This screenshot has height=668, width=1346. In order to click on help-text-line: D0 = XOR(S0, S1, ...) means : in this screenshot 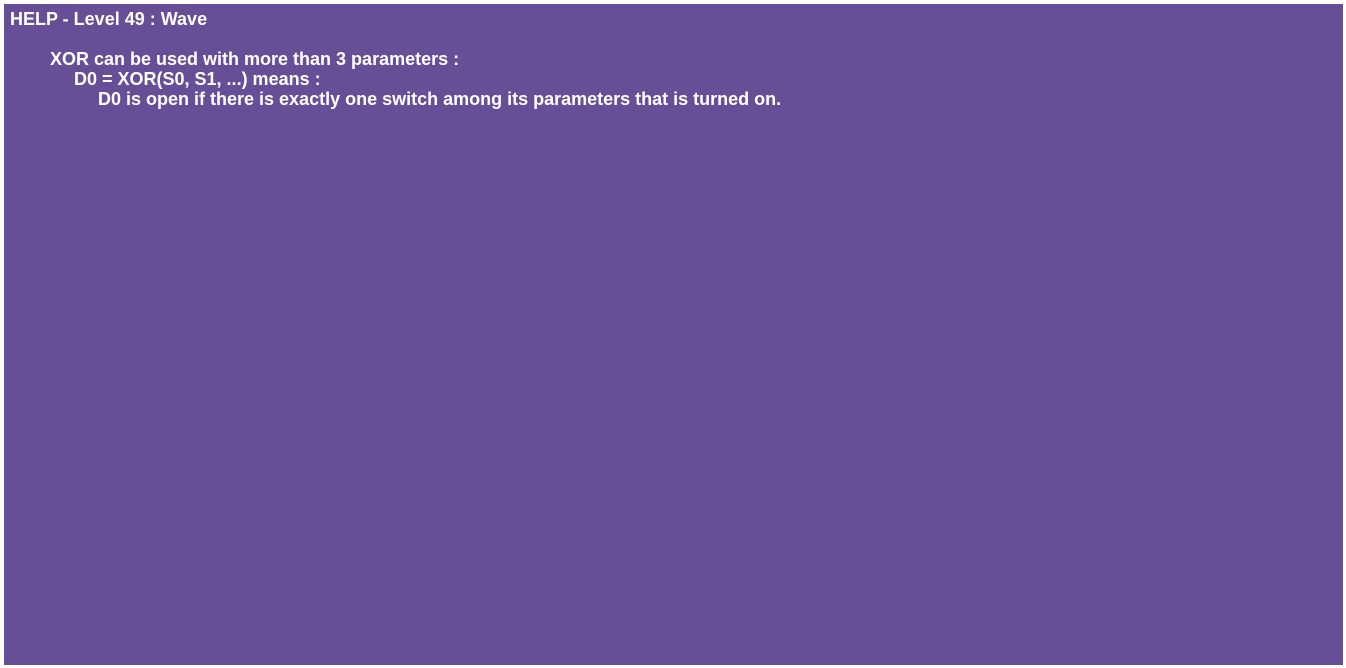, I will do `click(197, 79)`.